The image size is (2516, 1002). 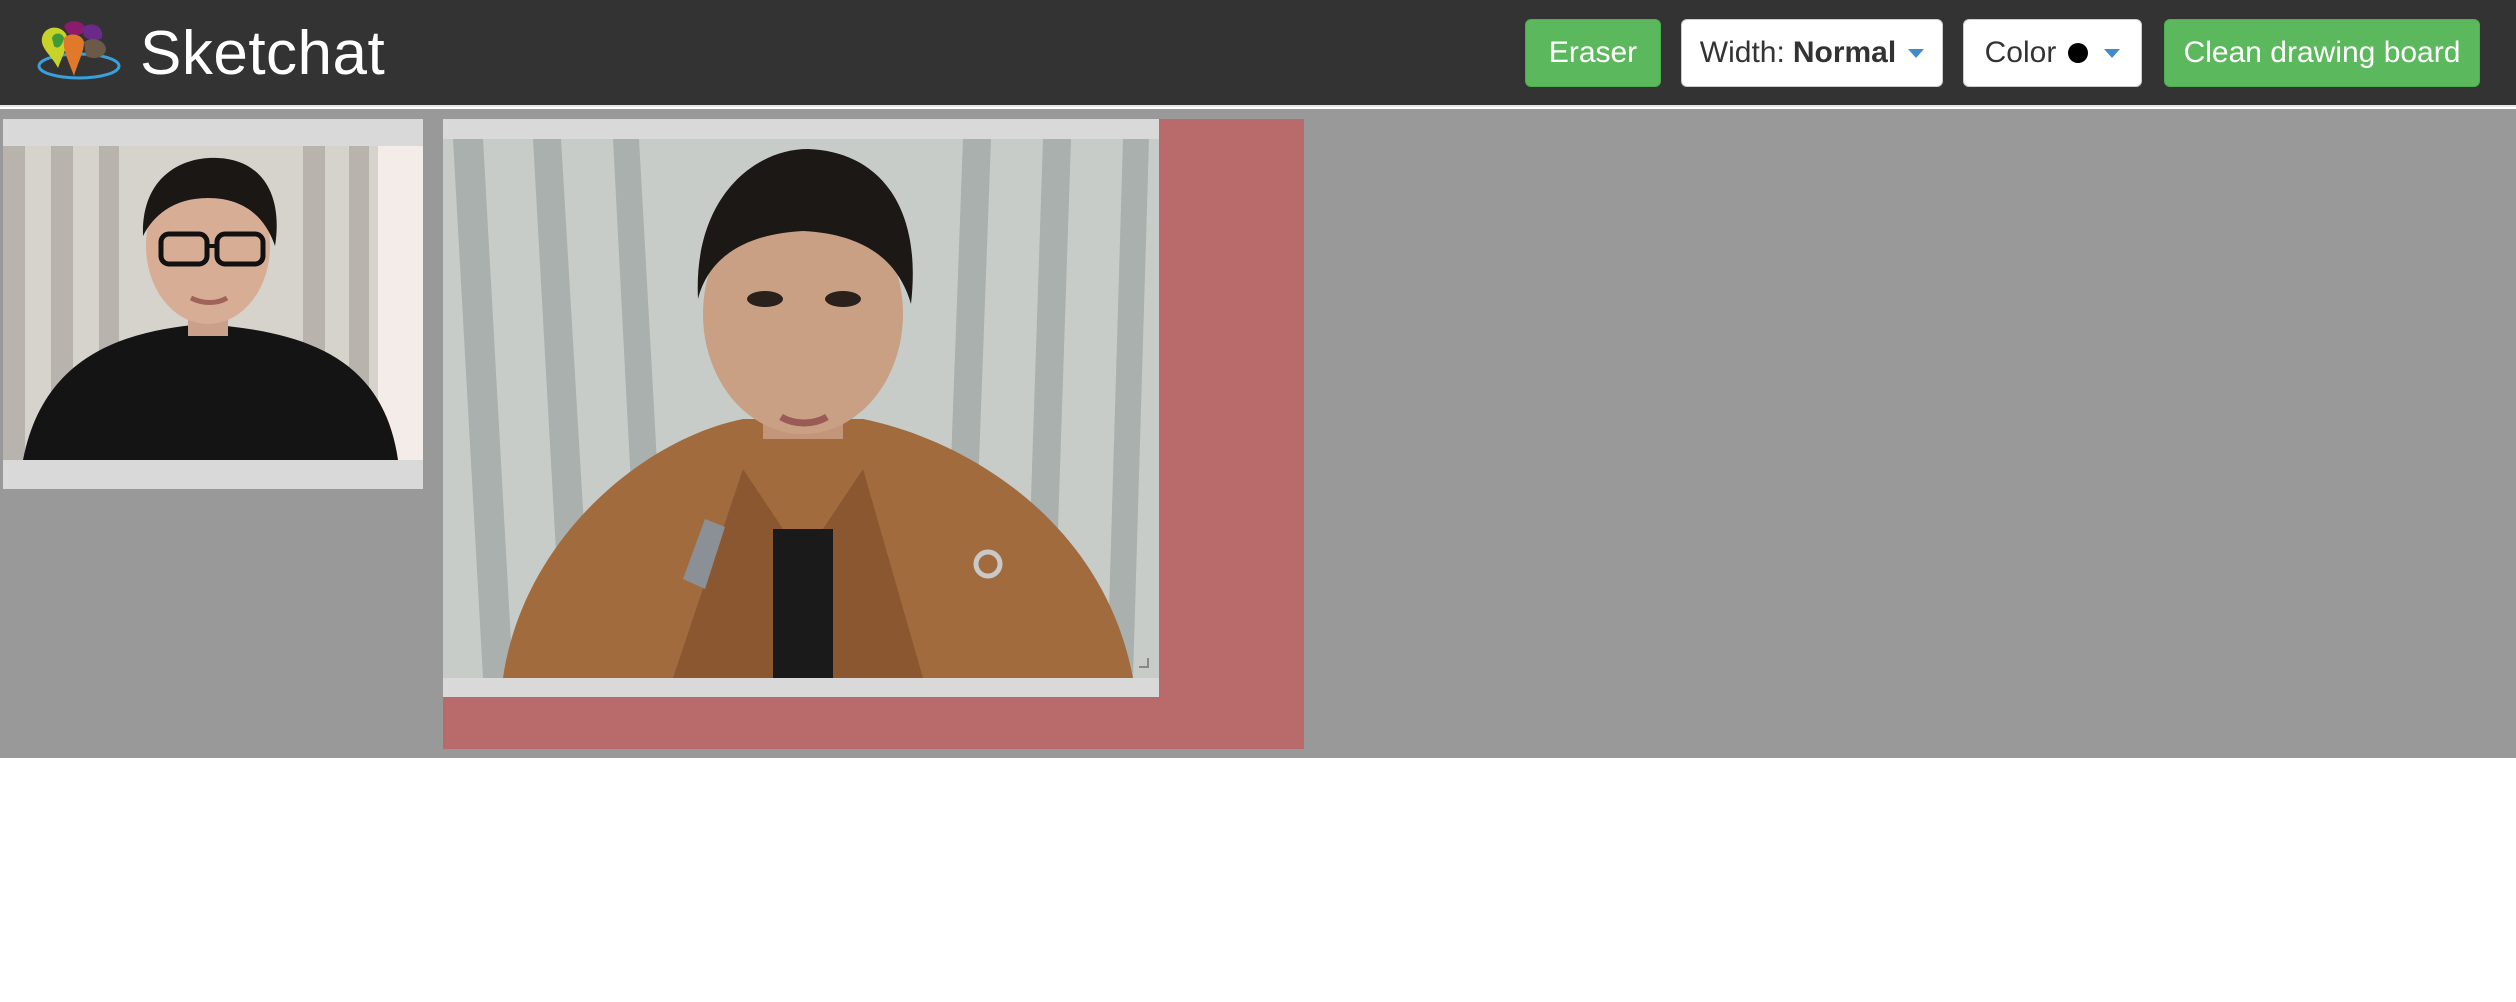 What do you see at coordinates (263, 53) in the screenshot?
I see `app-title: Sketchat` at bounding box center [263, 53].